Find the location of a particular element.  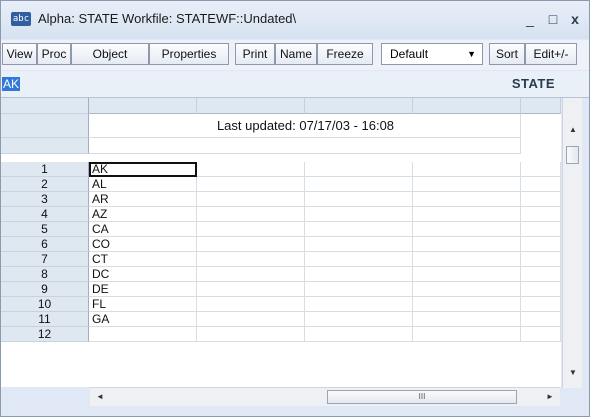

horizontal-scrollbar: ◄ III ► is located at coordinates (325, 396).